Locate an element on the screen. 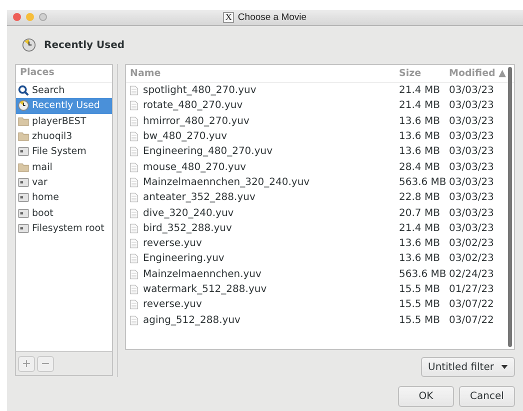 The image size is (523, 411). file-name: bird_352_288.yuv is located at coordinates (187, 228).